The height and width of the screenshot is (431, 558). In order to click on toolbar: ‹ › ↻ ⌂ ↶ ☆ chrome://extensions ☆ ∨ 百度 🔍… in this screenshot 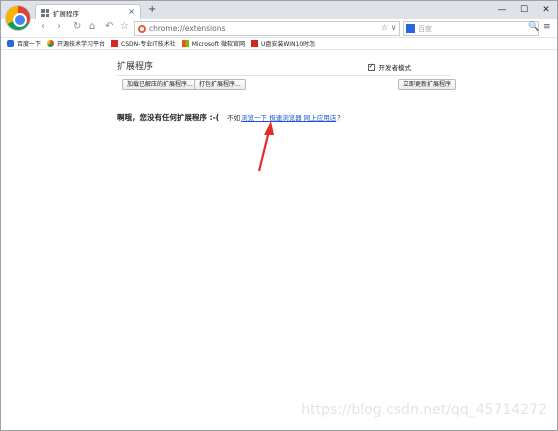, I will do `click(279, 28)`.